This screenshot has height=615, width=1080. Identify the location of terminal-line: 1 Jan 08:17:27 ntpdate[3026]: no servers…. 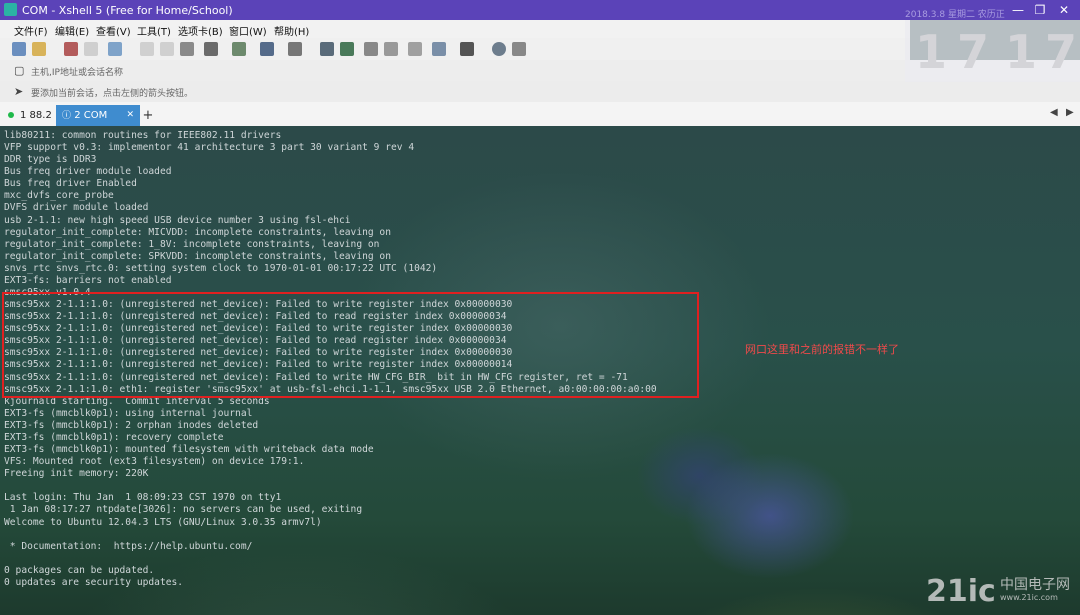
(183, 510).